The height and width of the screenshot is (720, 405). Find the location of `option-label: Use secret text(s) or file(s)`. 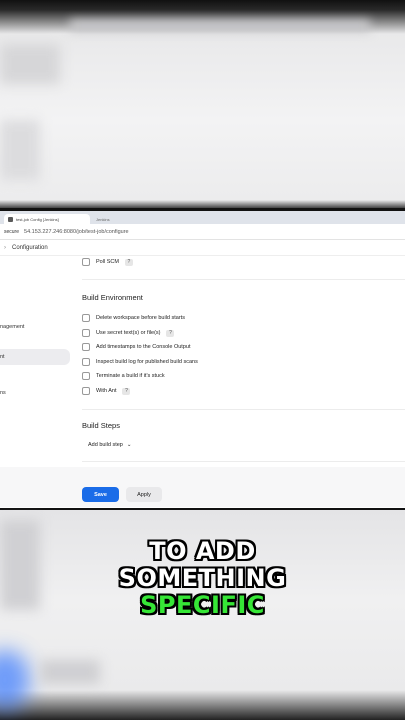

option-label: Use secret text(s) or file(s) is located at coordinates (128, 333).